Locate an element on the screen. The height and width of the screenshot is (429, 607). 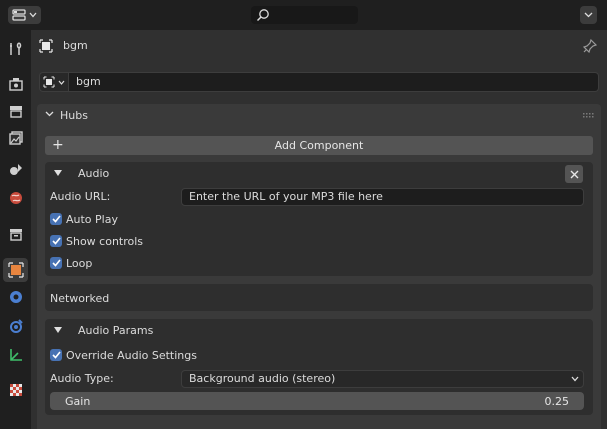
add-component-label: Add Component is located at coordinates (319, 145).